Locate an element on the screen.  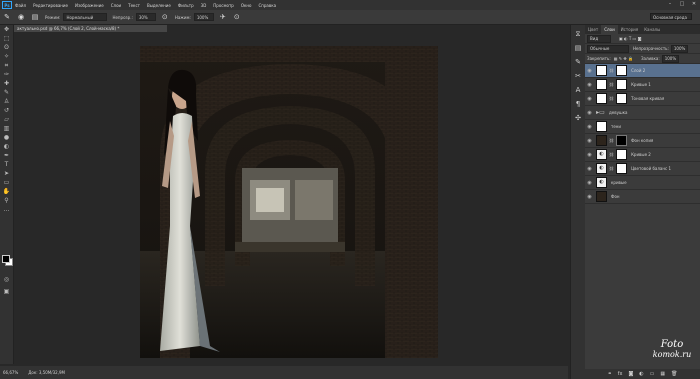
menu-item: 3D is located at coordinates (204, 5).